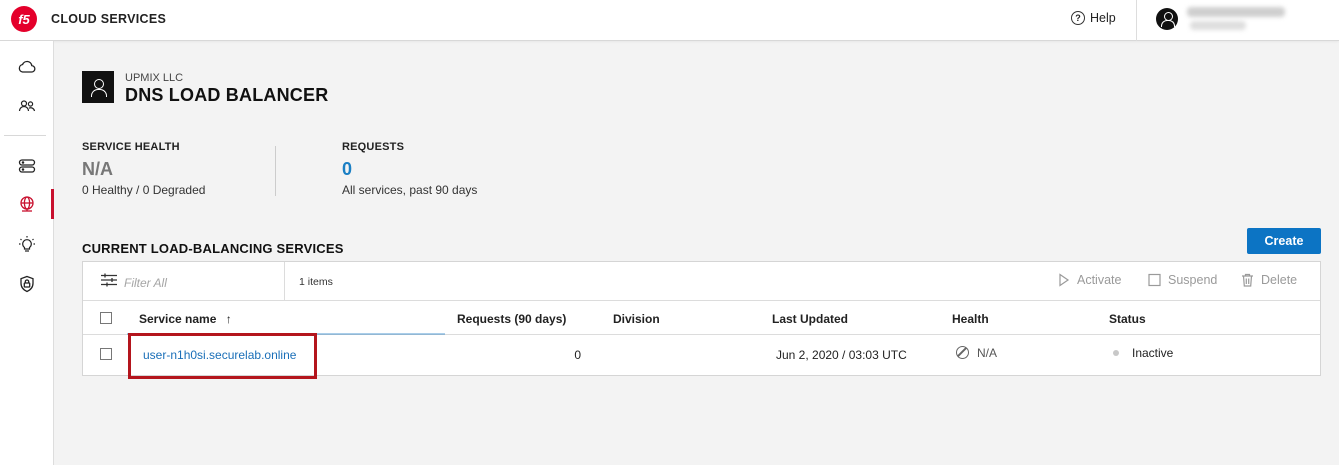 Image resolution: width=1339 pixels, height=465 pixels. Describe the element at coordinates (109, 19) in the screenshot. I see `app-title: CLOUD SERVICES` at that location.